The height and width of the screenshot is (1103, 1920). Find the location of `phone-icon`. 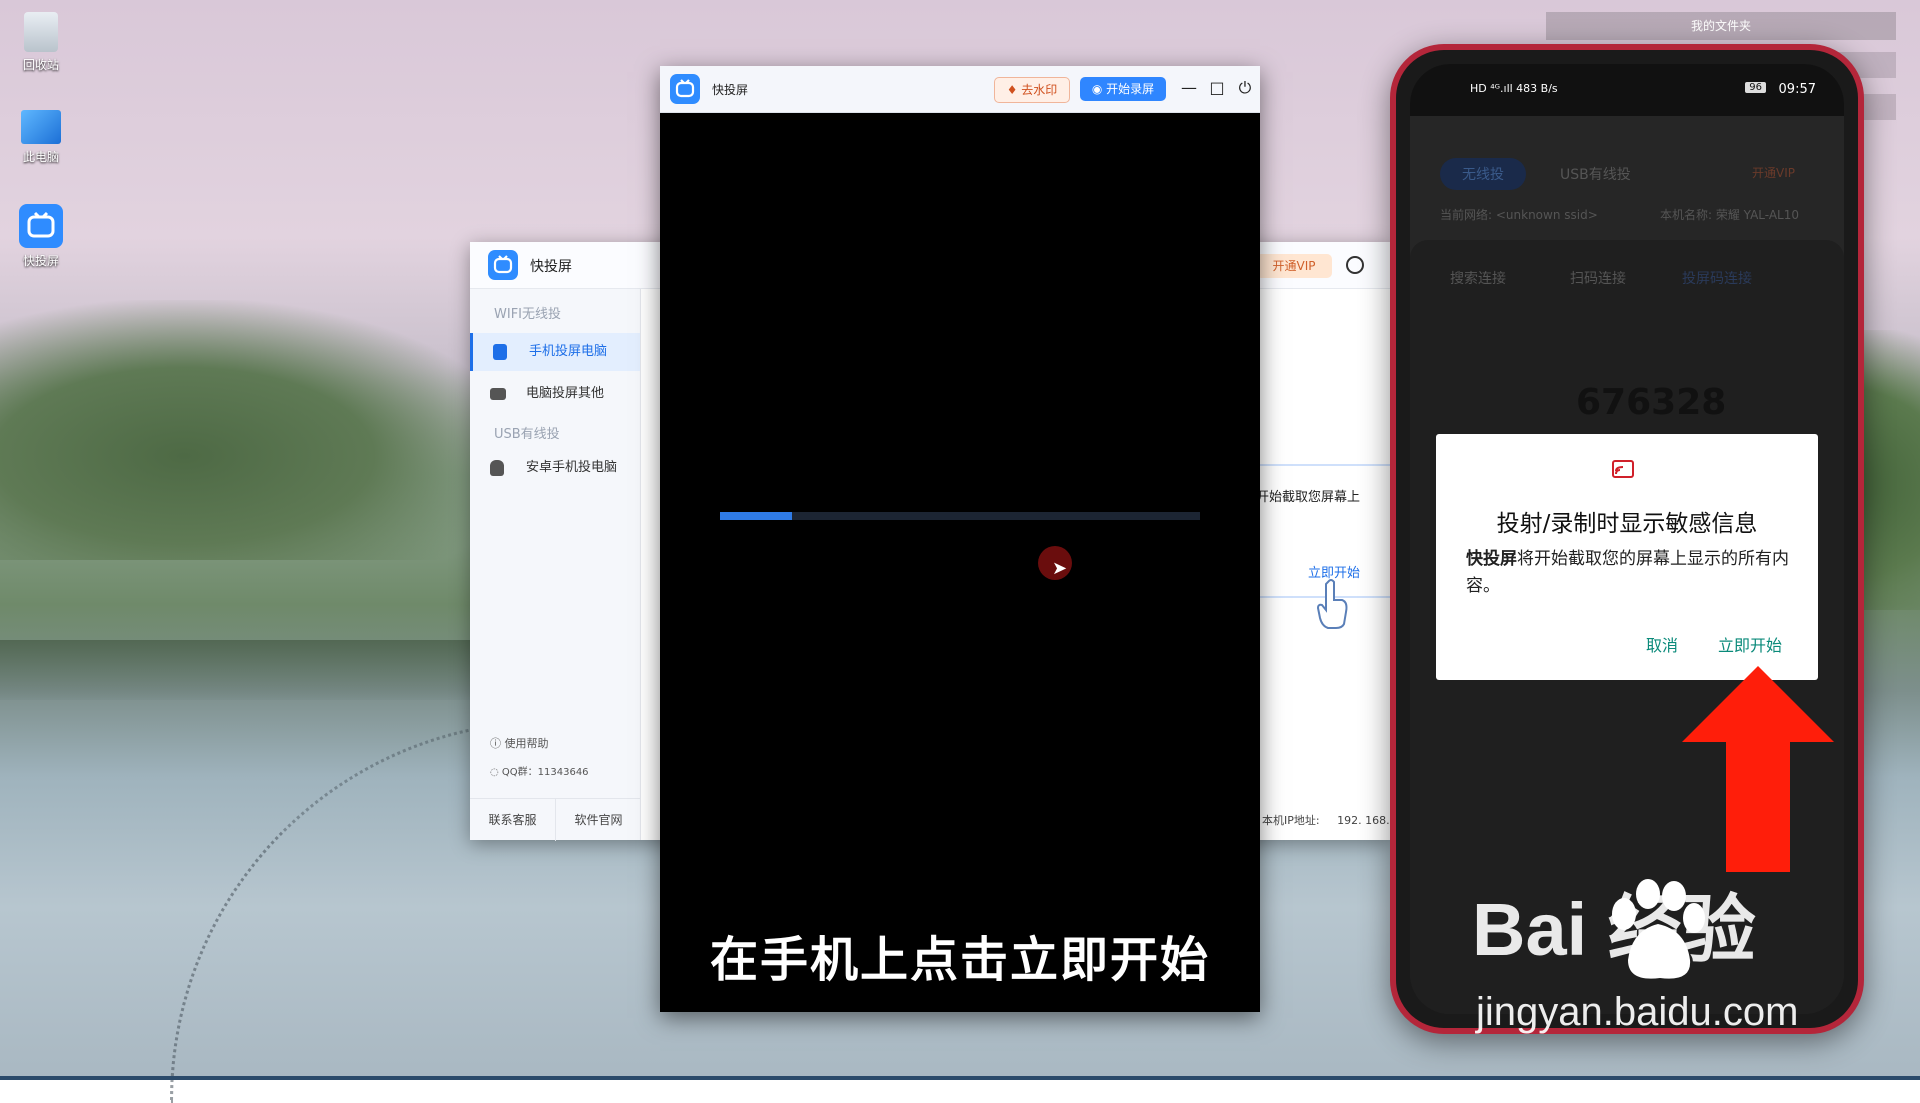

phone-icon is located at coordinates (500, 352).